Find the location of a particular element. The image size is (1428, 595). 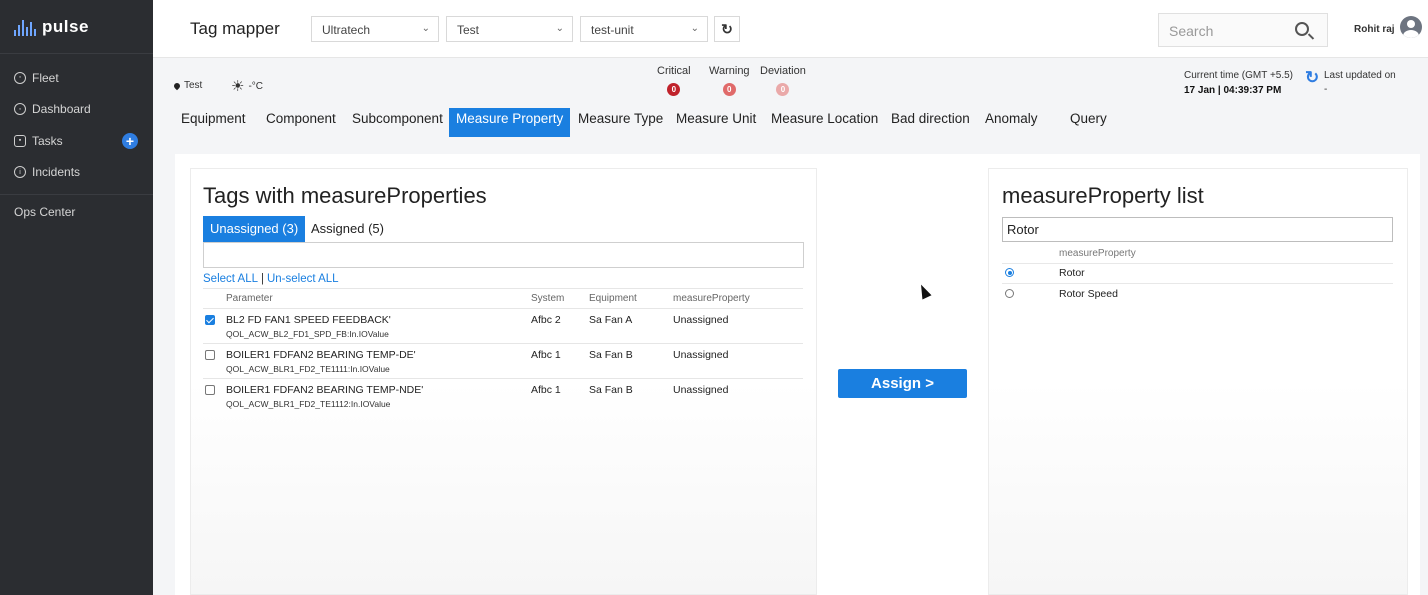

tab-query: Query is located at coordinates (1088, 122).